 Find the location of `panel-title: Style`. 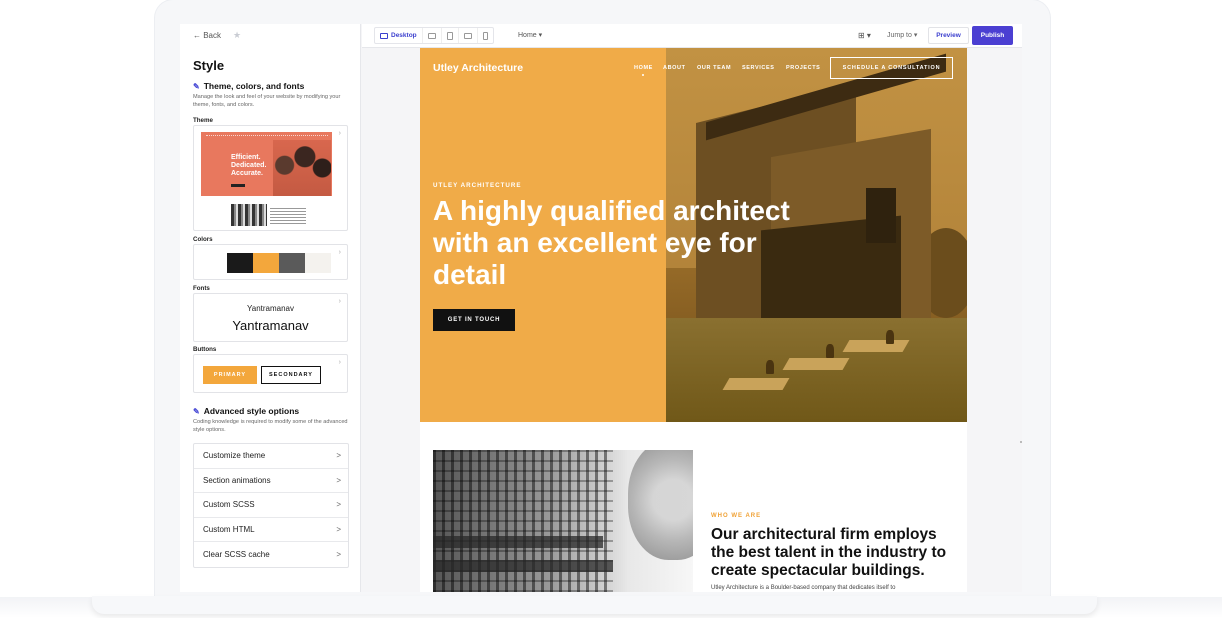

panel-title: Style is located at coordinates (209, 65).